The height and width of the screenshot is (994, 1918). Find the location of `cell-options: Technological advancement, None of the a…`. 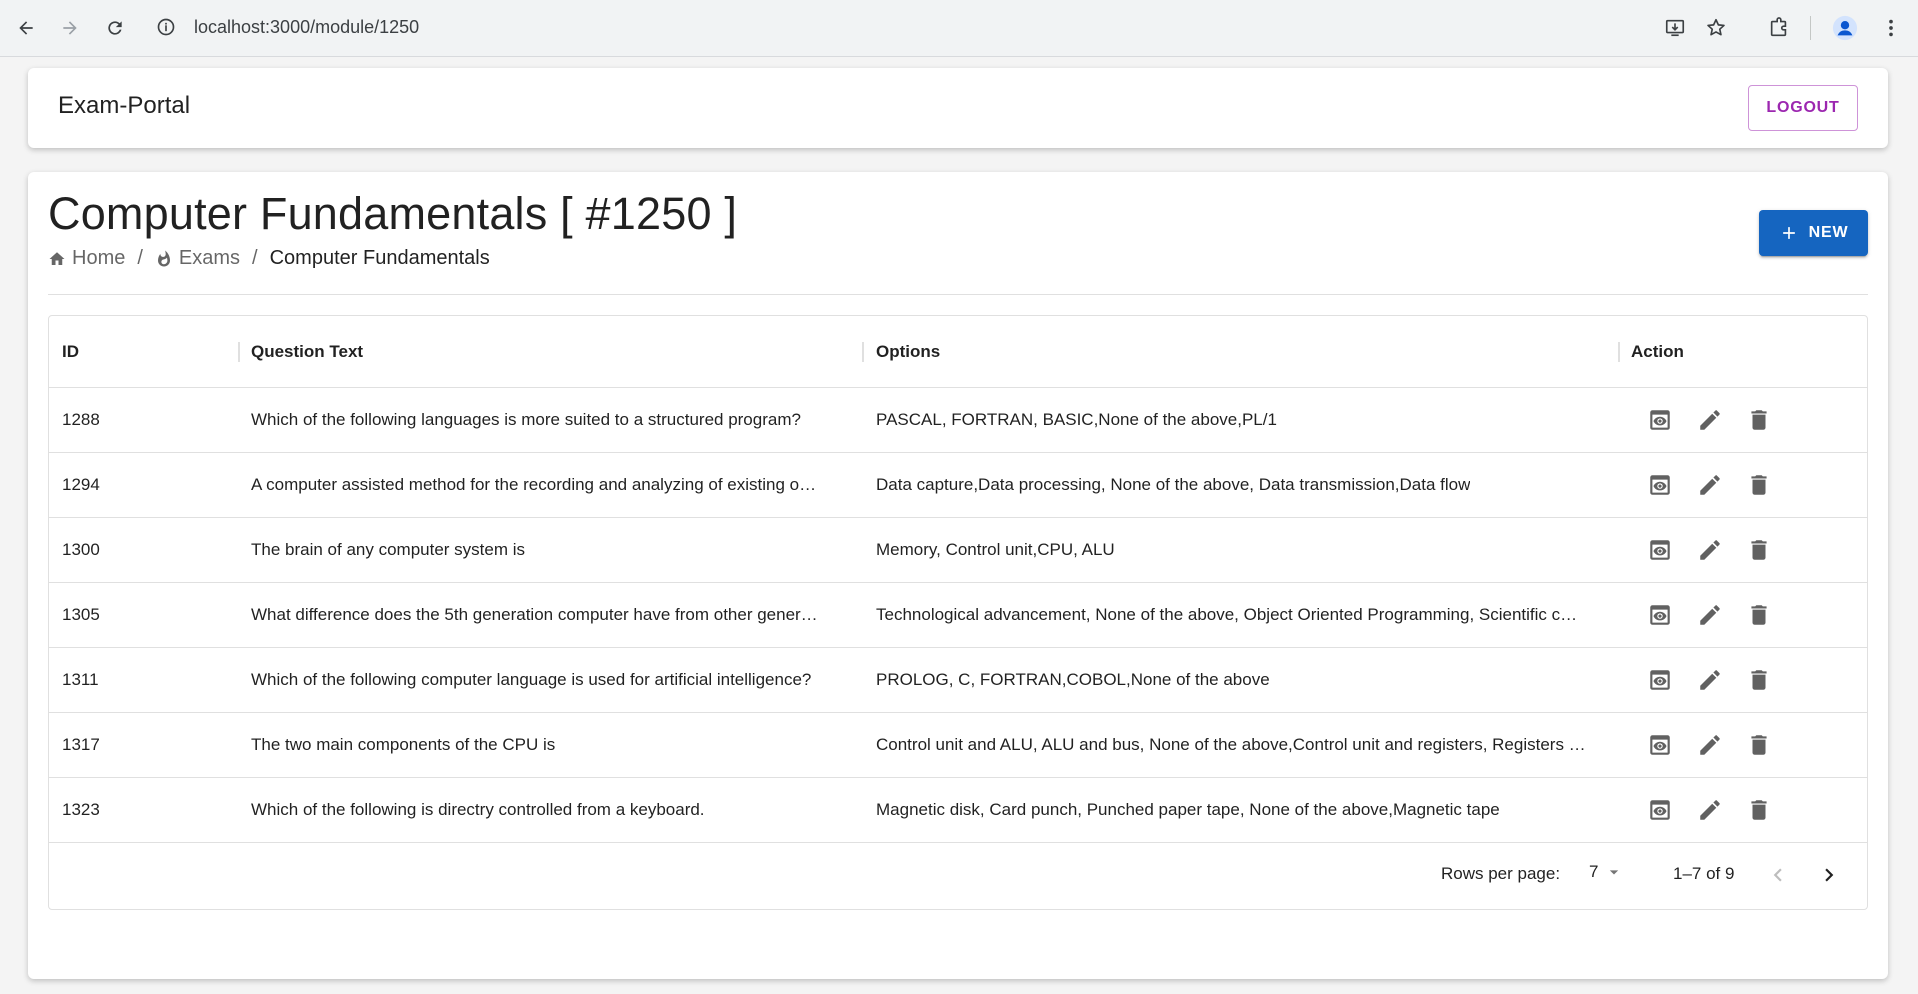

cell-options: Technological advancement, None of the a… is located at coordinates (1241, 615).